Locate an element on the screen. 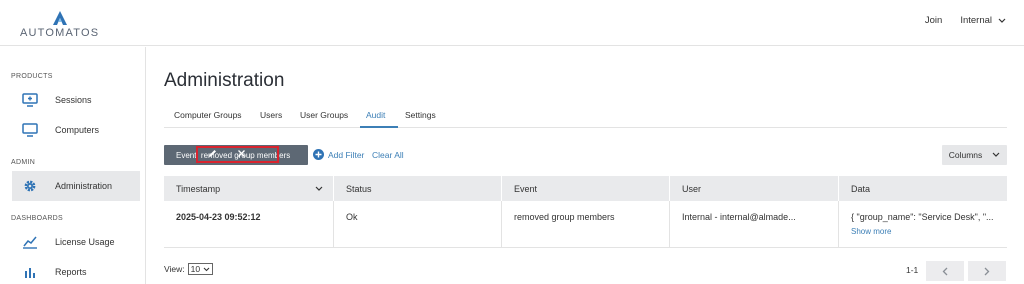  logo-mark-icon is located at coordinates (60, 18).